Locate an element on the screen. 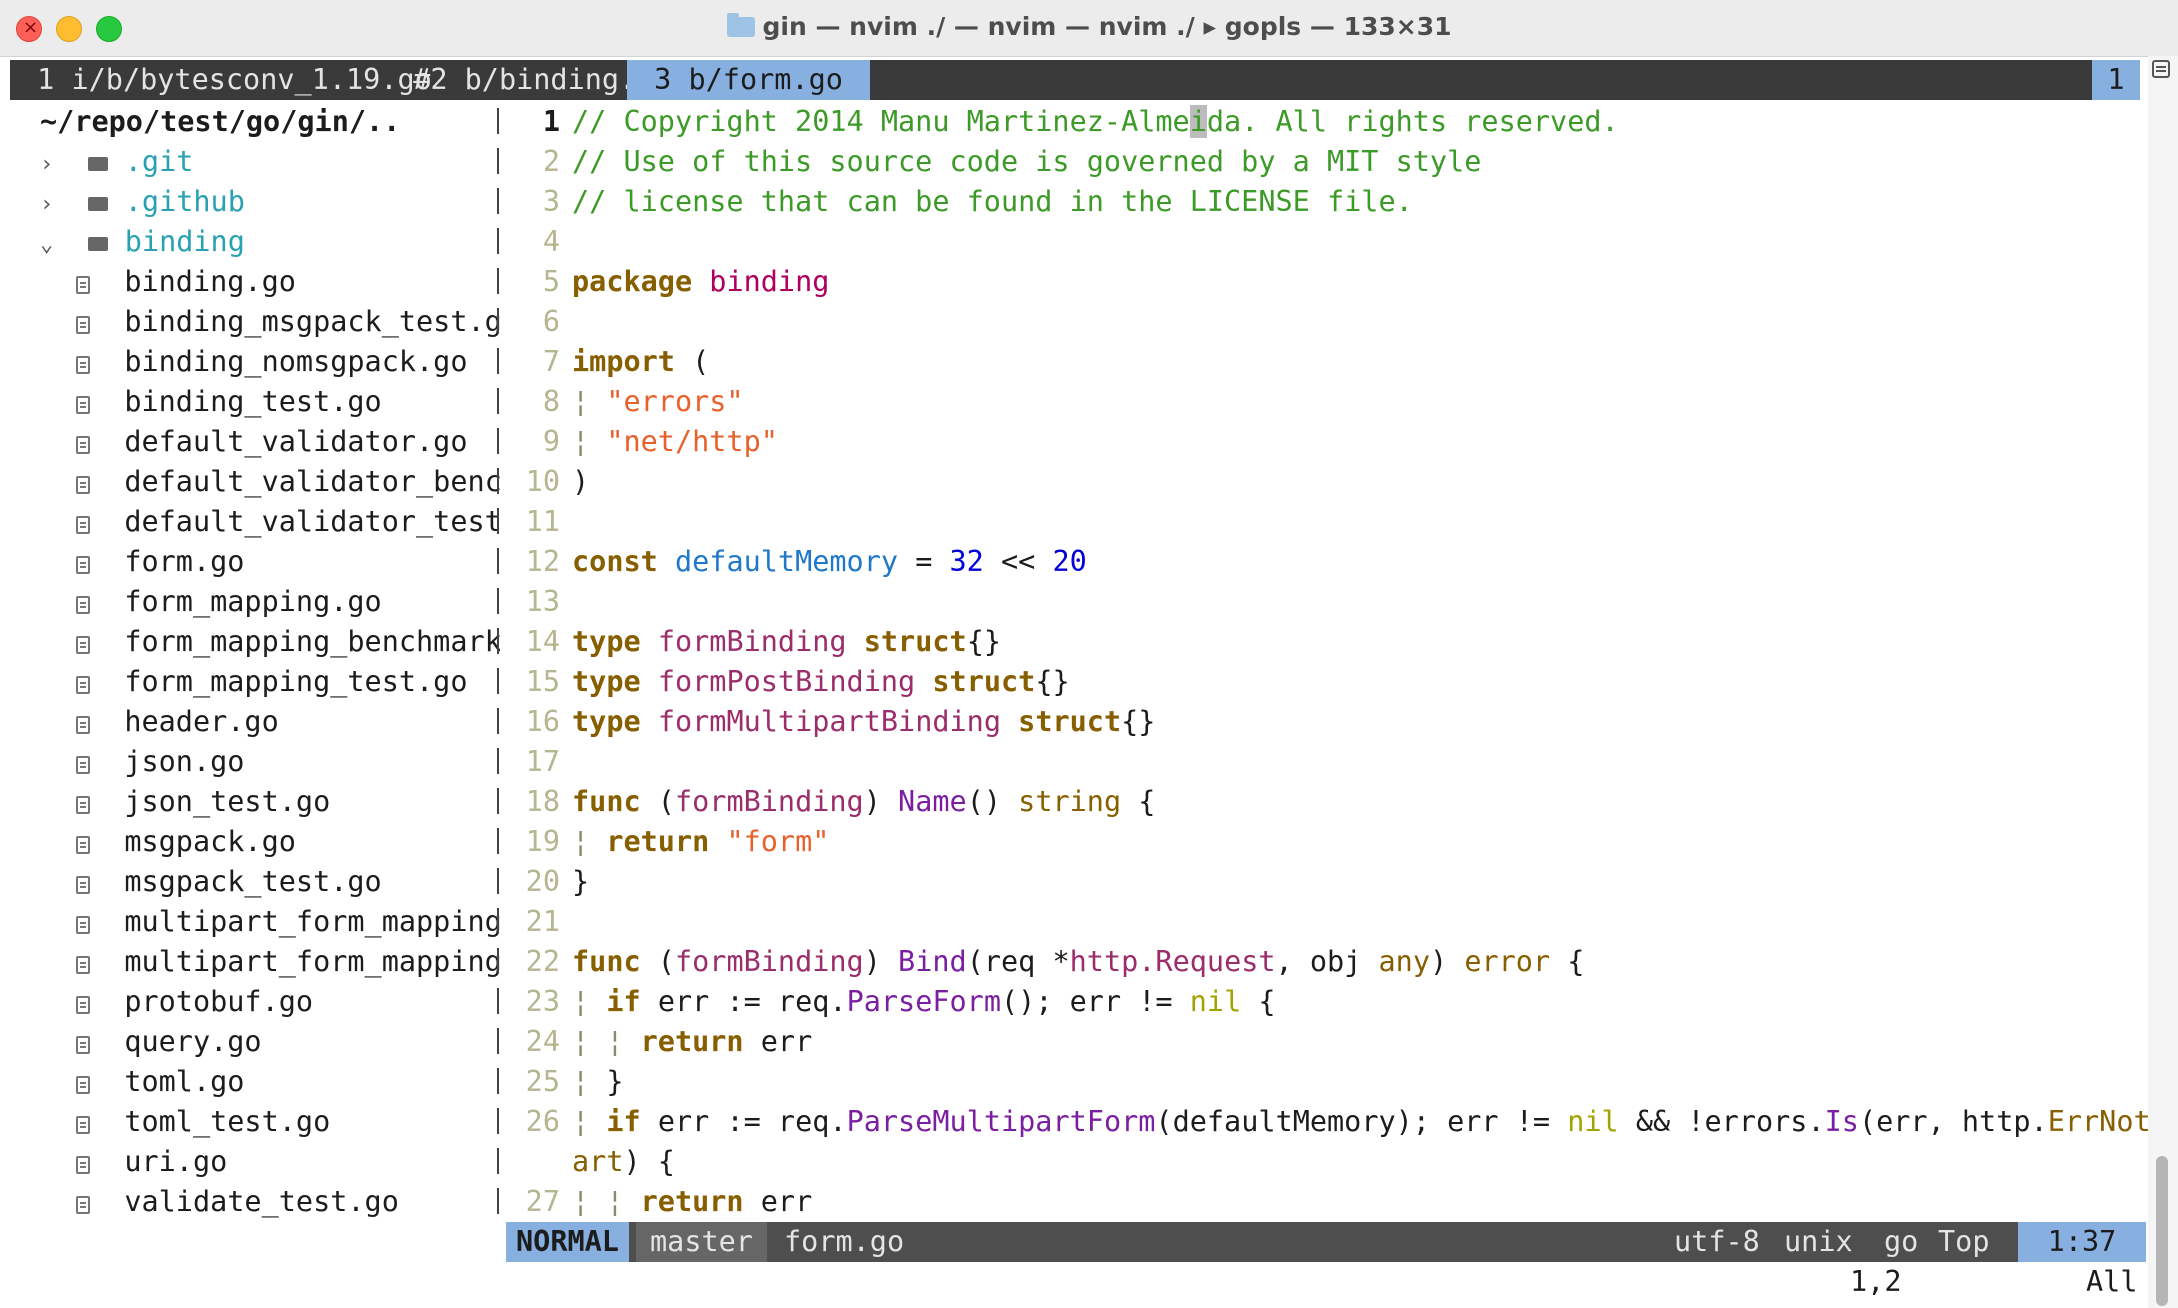 This screenshot has width=2178, height=1308. tree-file: protobuf.go is located at coordinates (194, 1002).